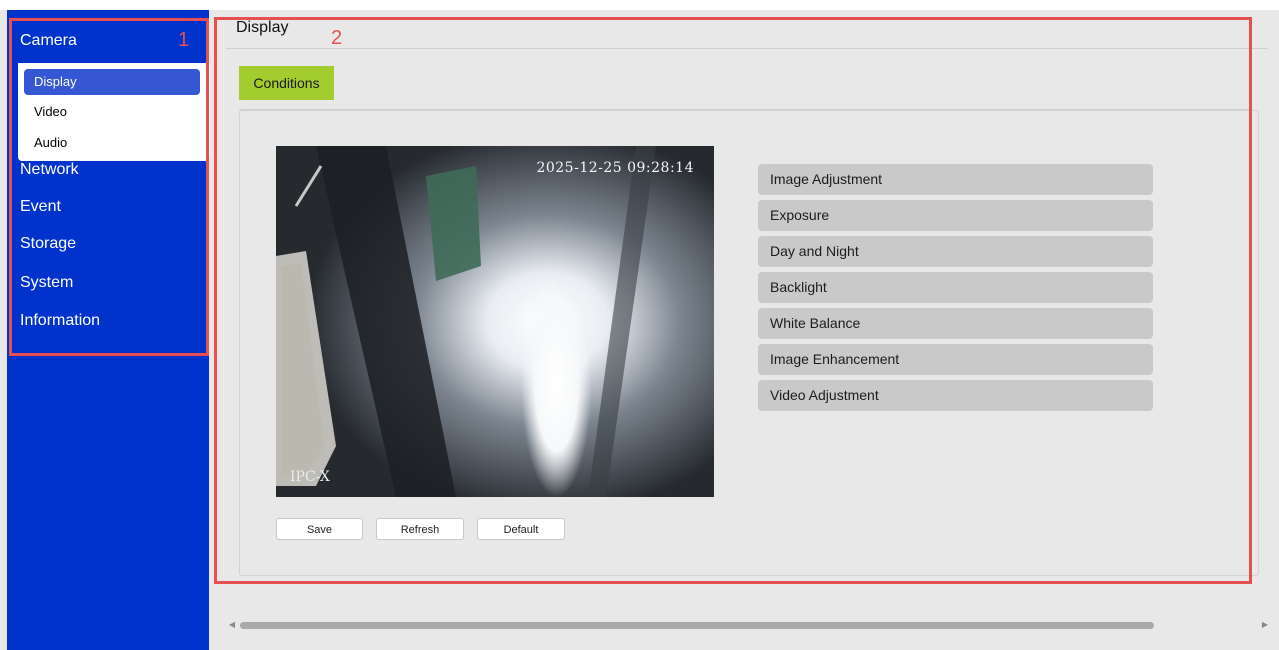 This screenshot has height=650, width=1279. Describe the element at coordinates (262, 27) in the screenshot. I see `page-title: Display` at that location.